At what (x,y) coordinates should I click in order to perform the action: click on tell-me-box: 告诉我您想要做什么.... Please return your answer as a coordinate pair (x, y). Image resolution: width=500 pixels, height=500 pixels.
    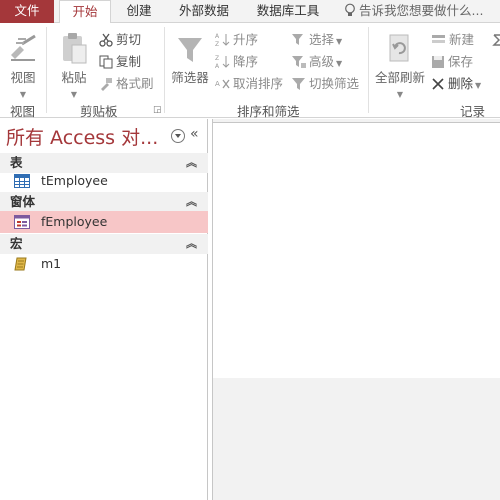
    Looking at the image, I should click on (413, 11).